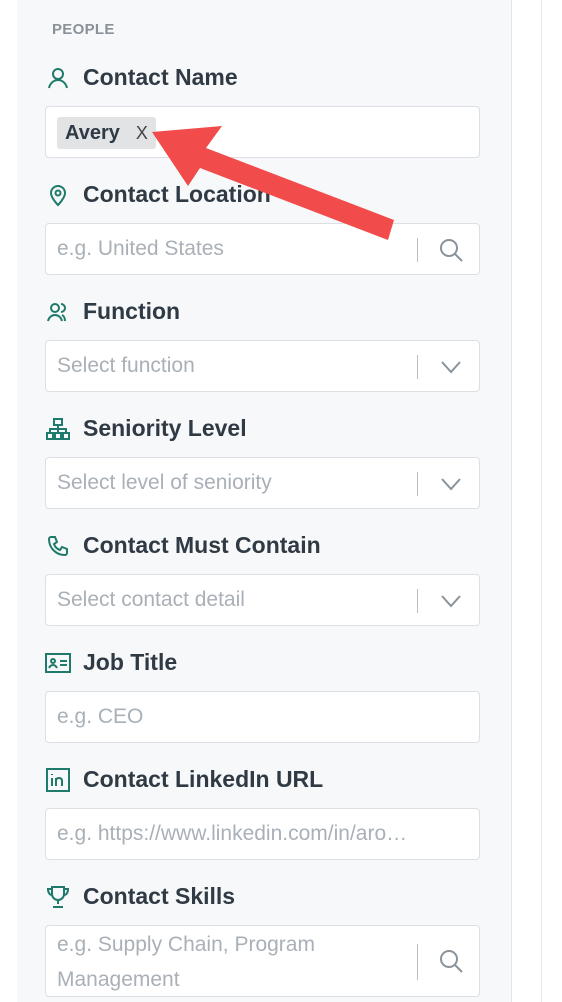 The image size is (562, 1002). I want to click on function-label: Function, so click(112, 311).